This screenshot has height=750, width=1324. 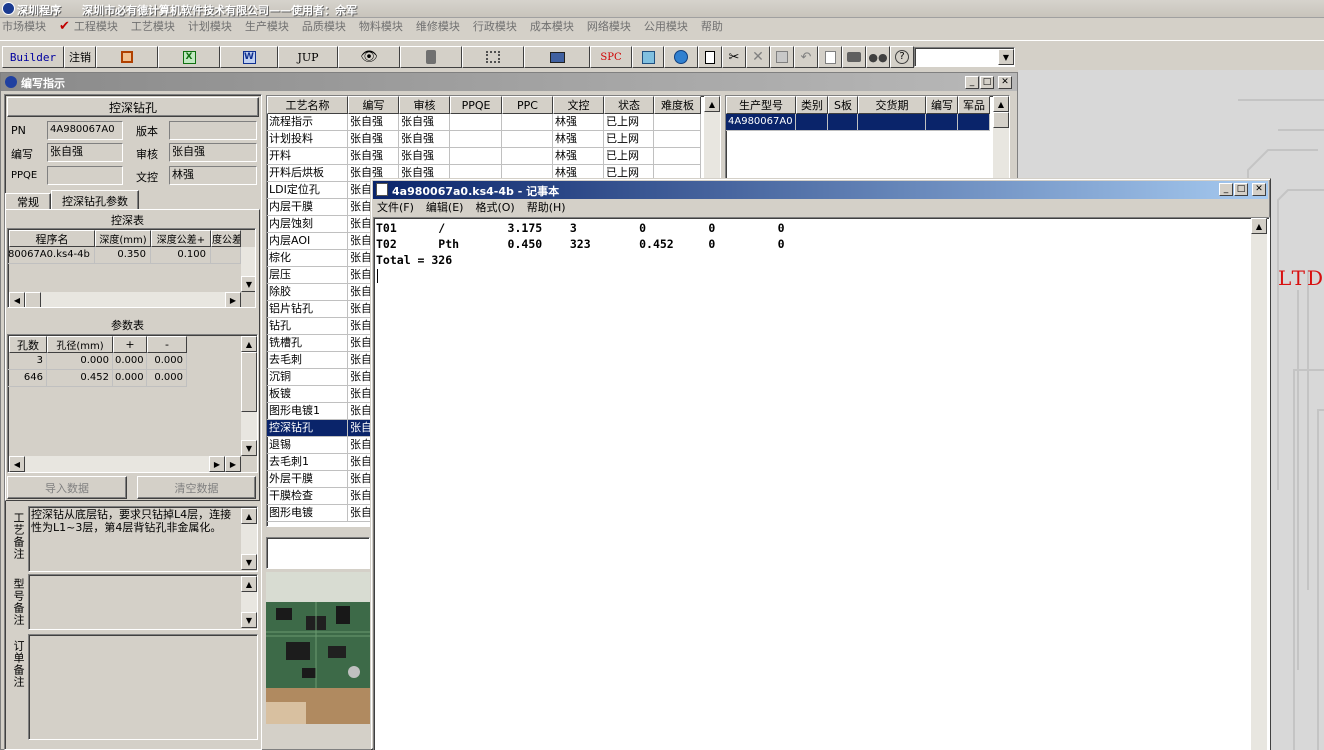 What do you see at coordinates (902, 57) in the screenshot?
I see `help-icon-button: ?` at bounding box center [902, 57].